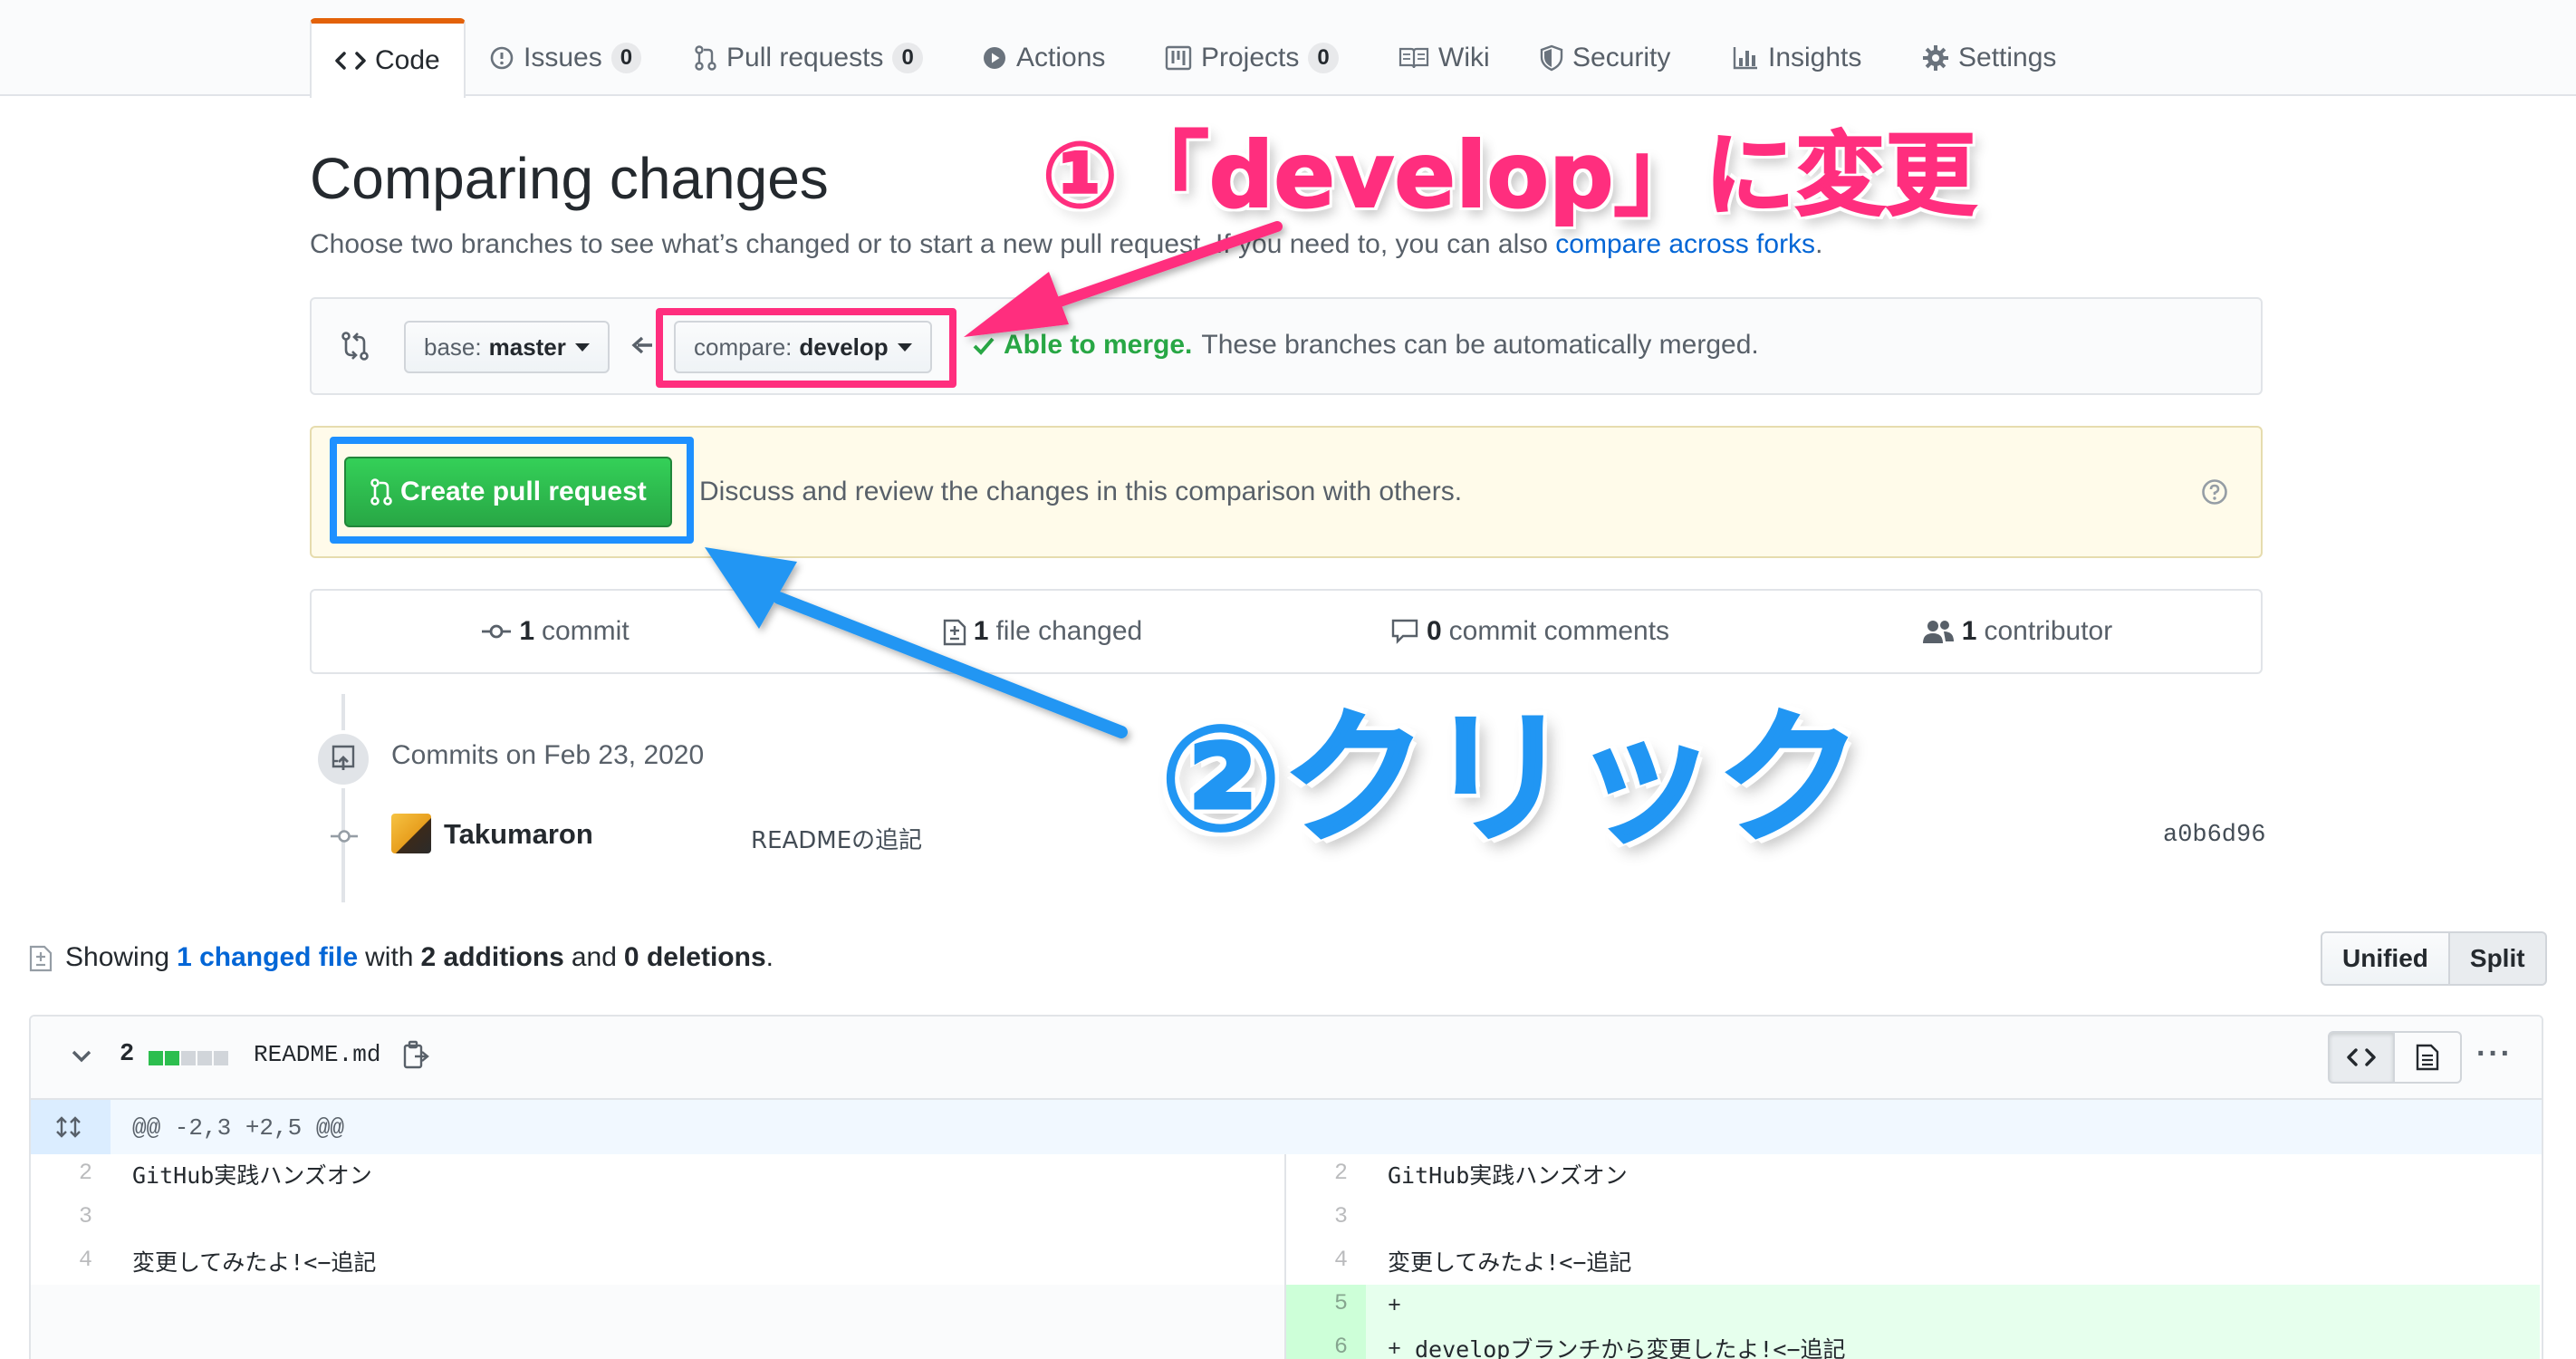 This screenshot has height=1359, width=2576. I want to click on tab-code-label: Code, so click(407, 60).